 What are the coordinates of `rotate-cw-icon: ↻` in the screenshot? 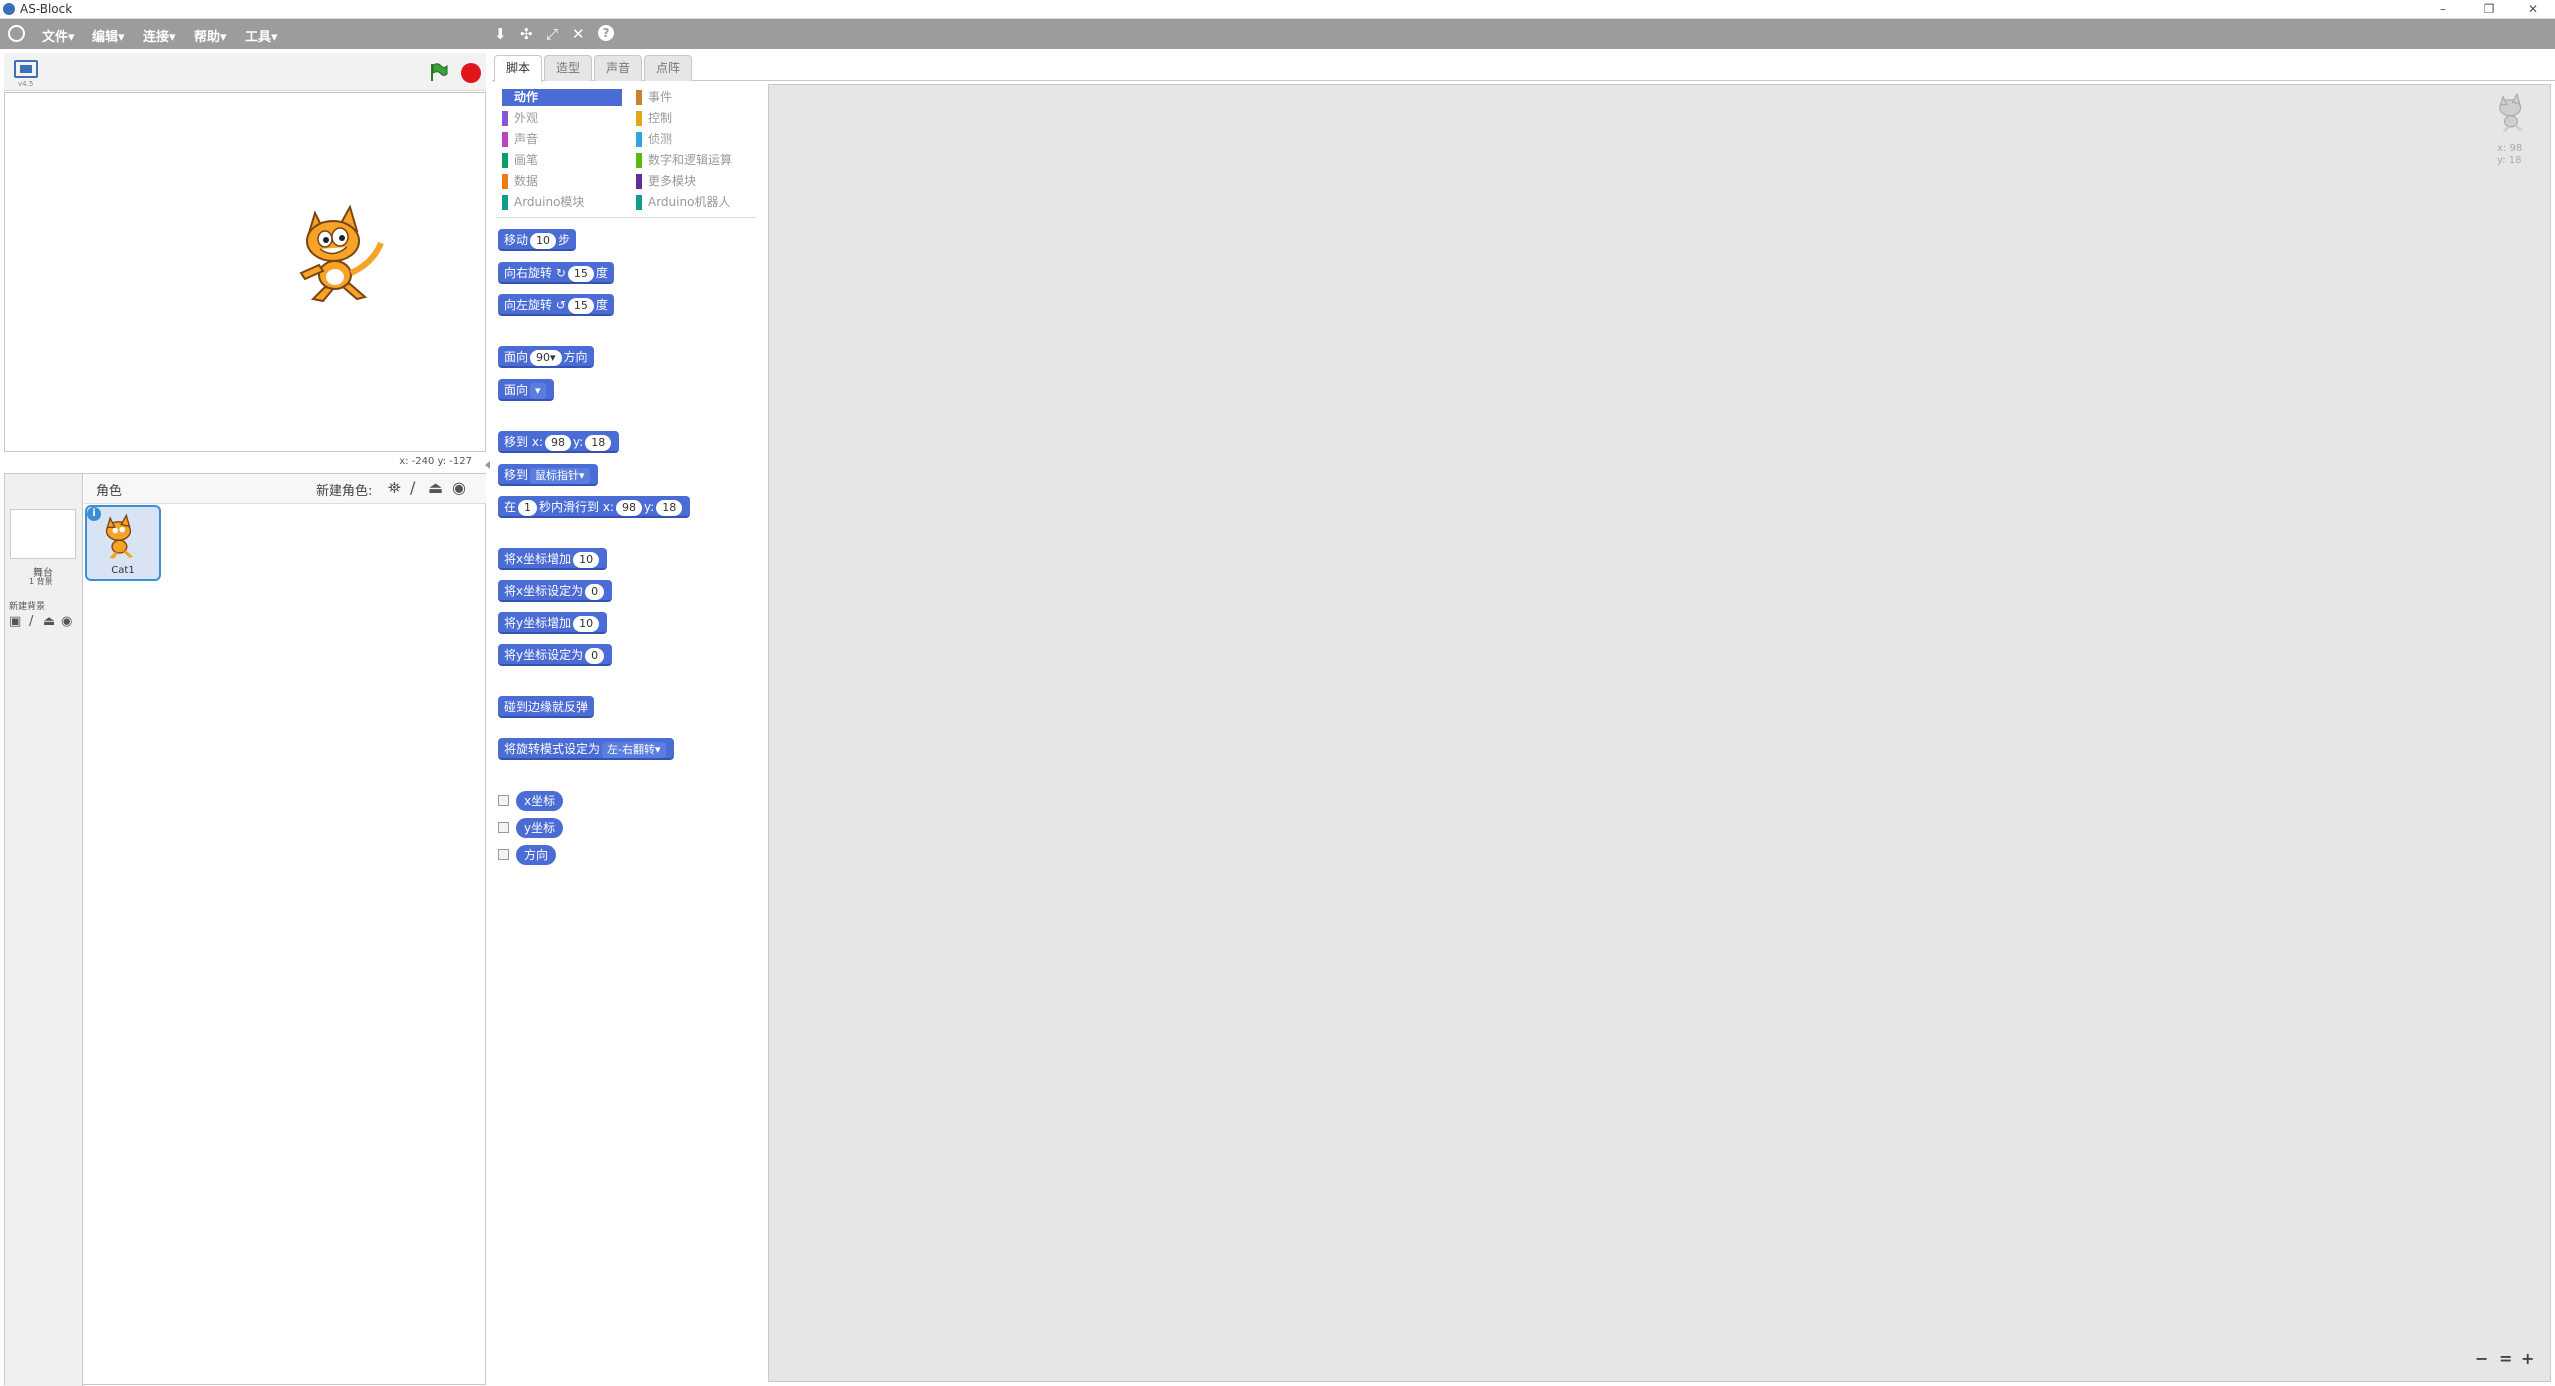 It's located at (560, 273).